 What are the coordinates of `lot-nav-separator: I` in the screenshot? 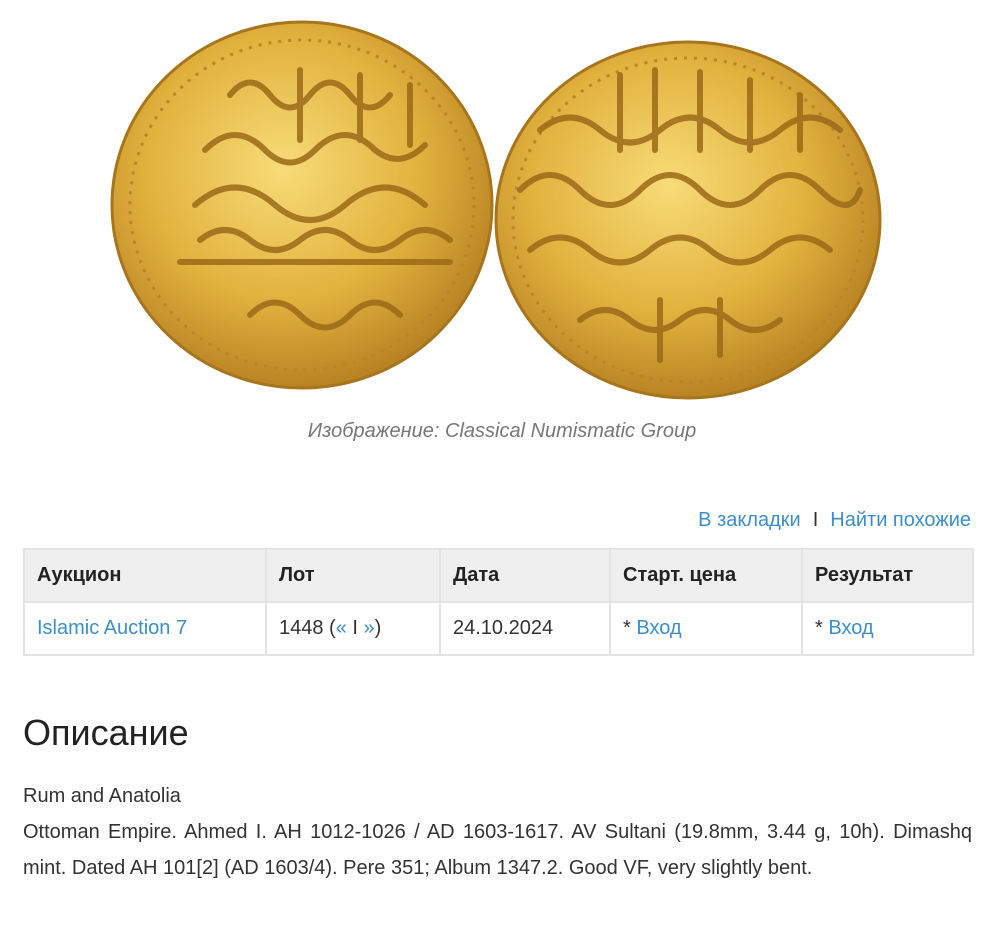 It's located at (355, 628).